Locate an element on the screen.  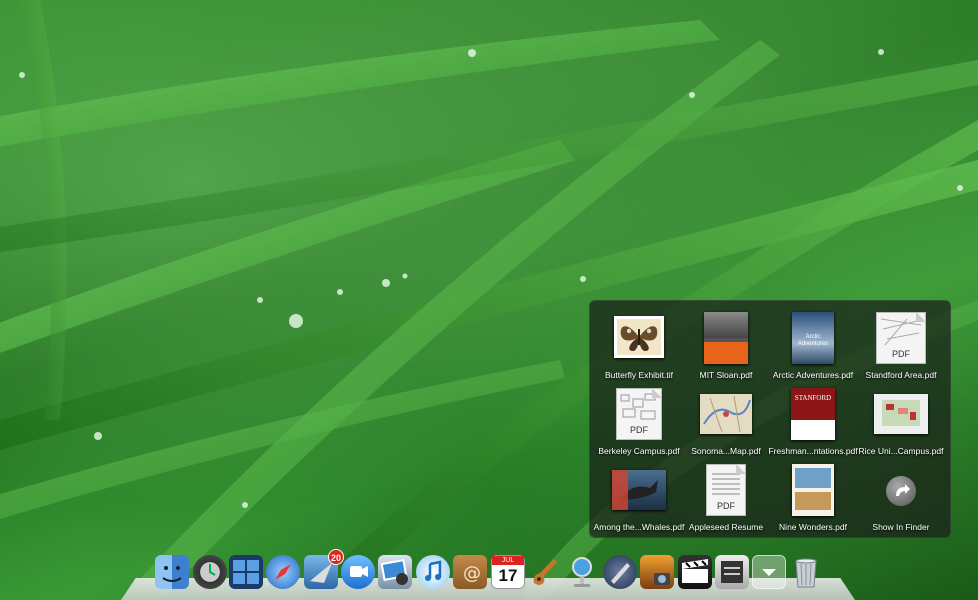
stack-item-rice-university-campus: Rice Uni...Campus.pdf is located at coordinates (901, 423).